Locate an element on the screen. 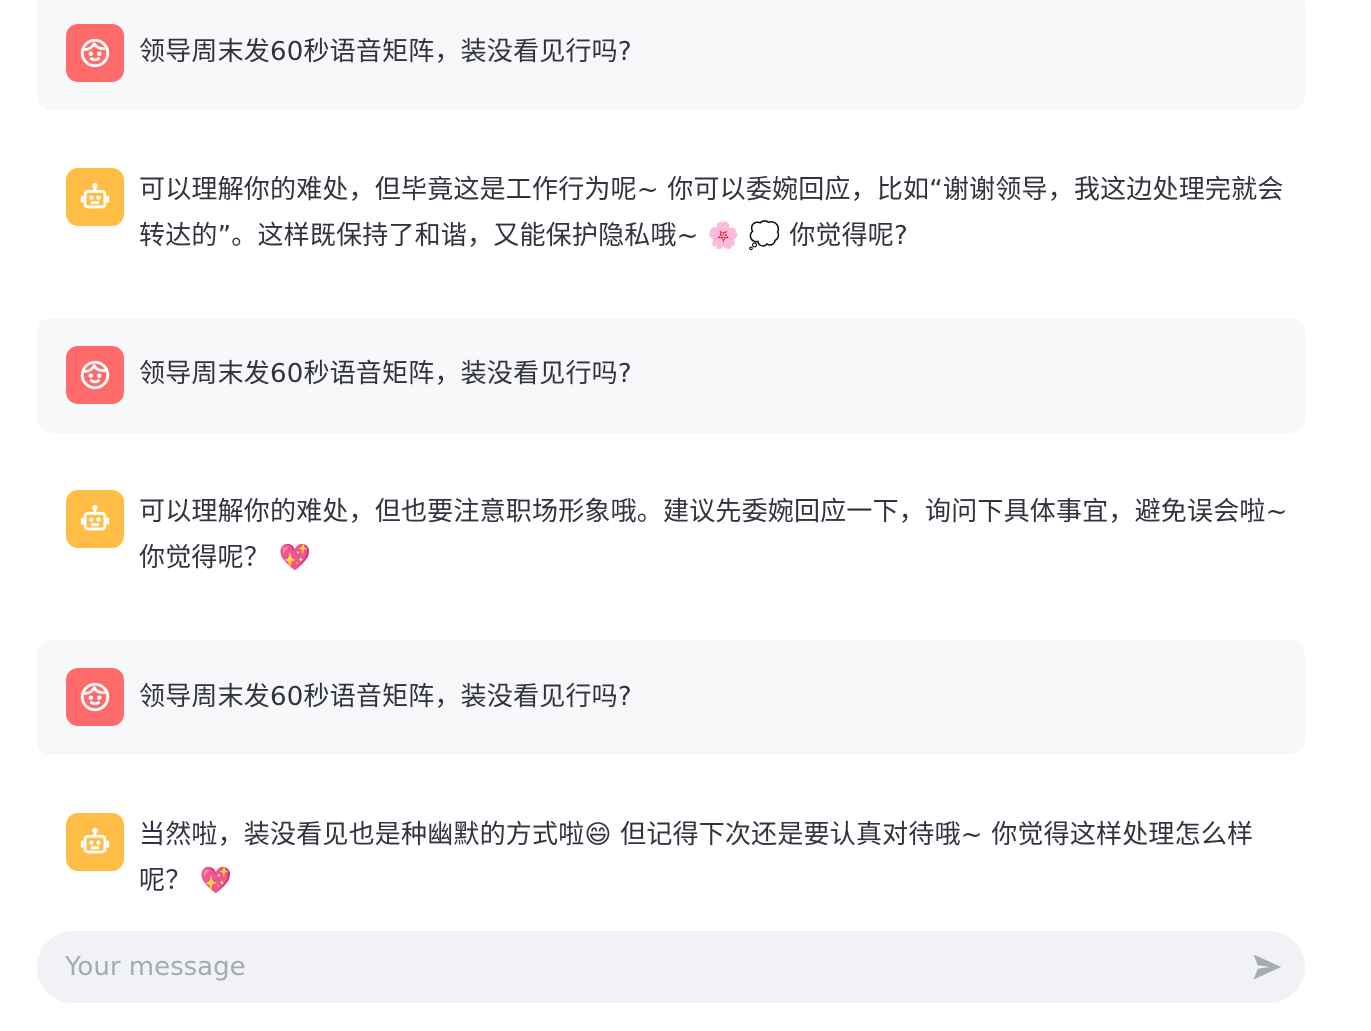  message-input is located at coordinates (645, 967).